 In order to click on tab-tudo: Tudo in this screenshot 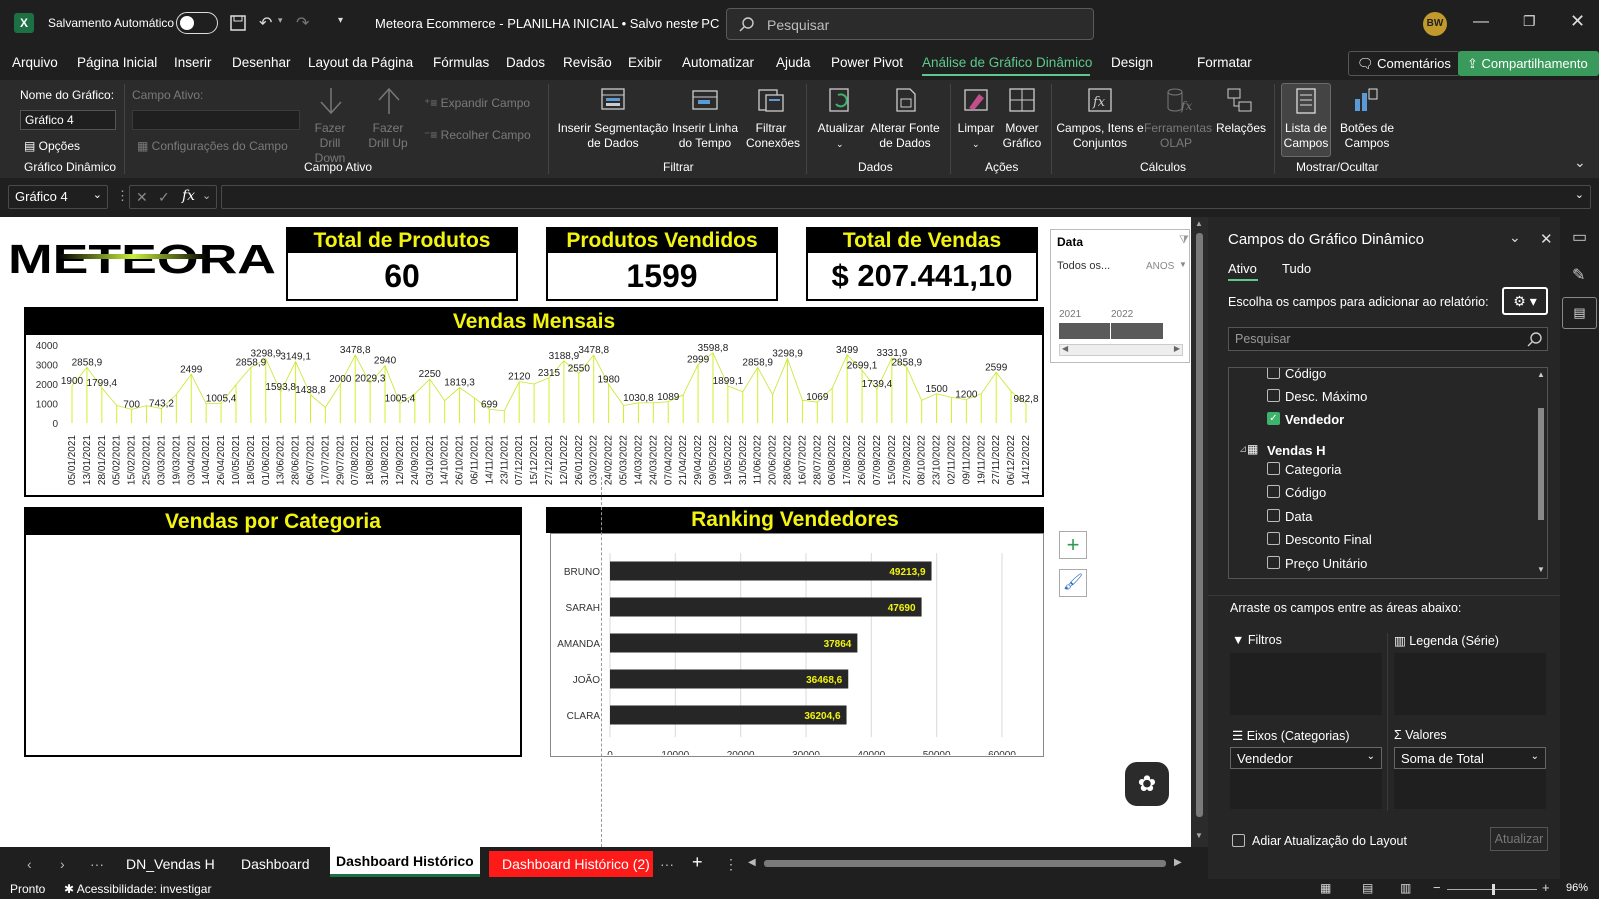, I will do `click(1296, 268)`.